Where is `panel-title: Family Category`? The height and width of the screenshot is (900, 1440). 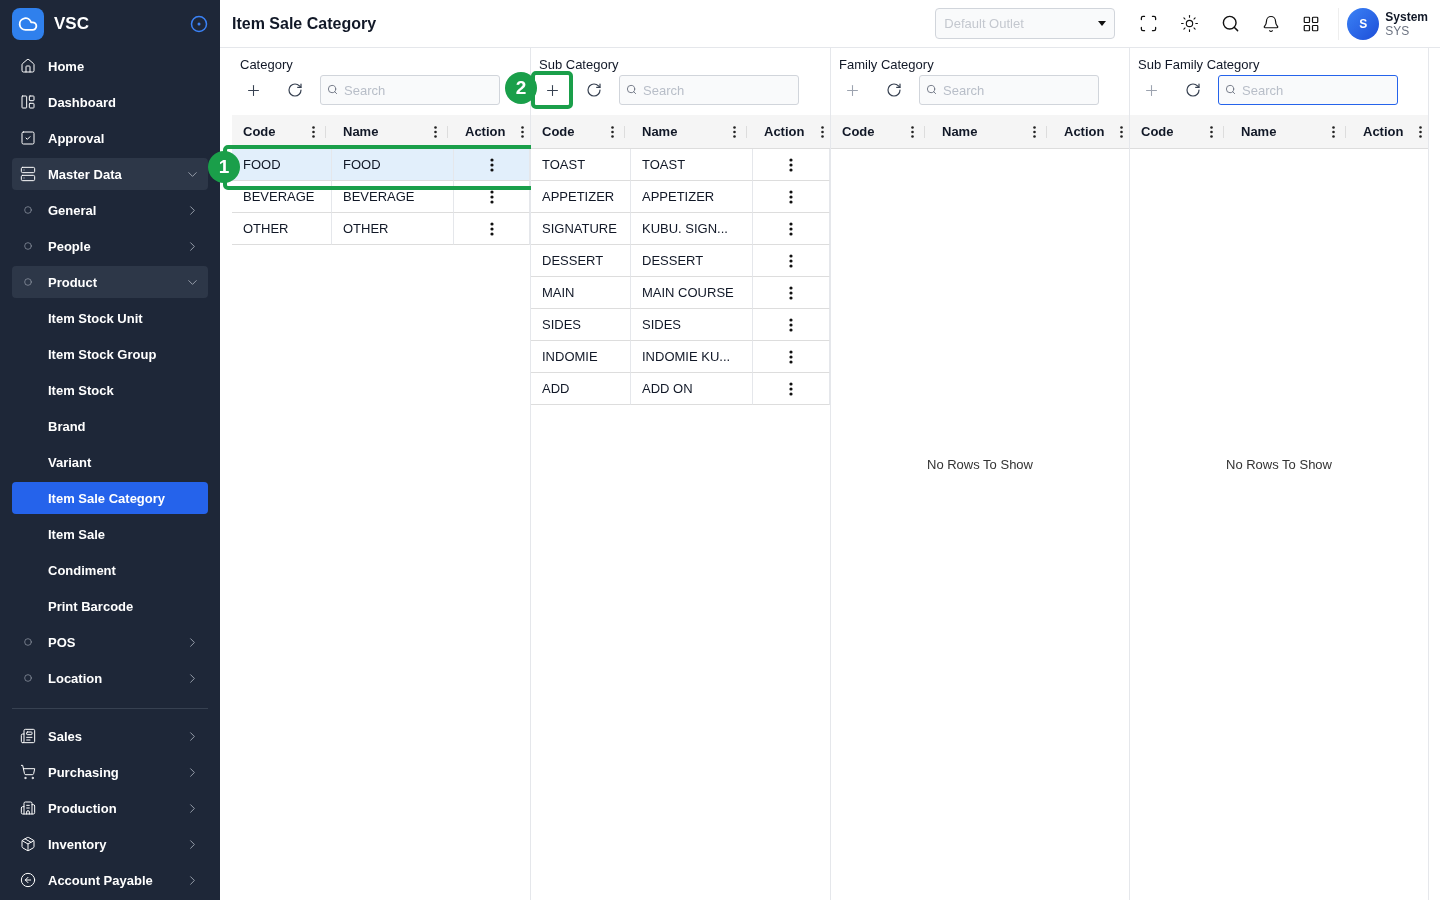 panel-title: Family Category is located at coordinates (886, 65).